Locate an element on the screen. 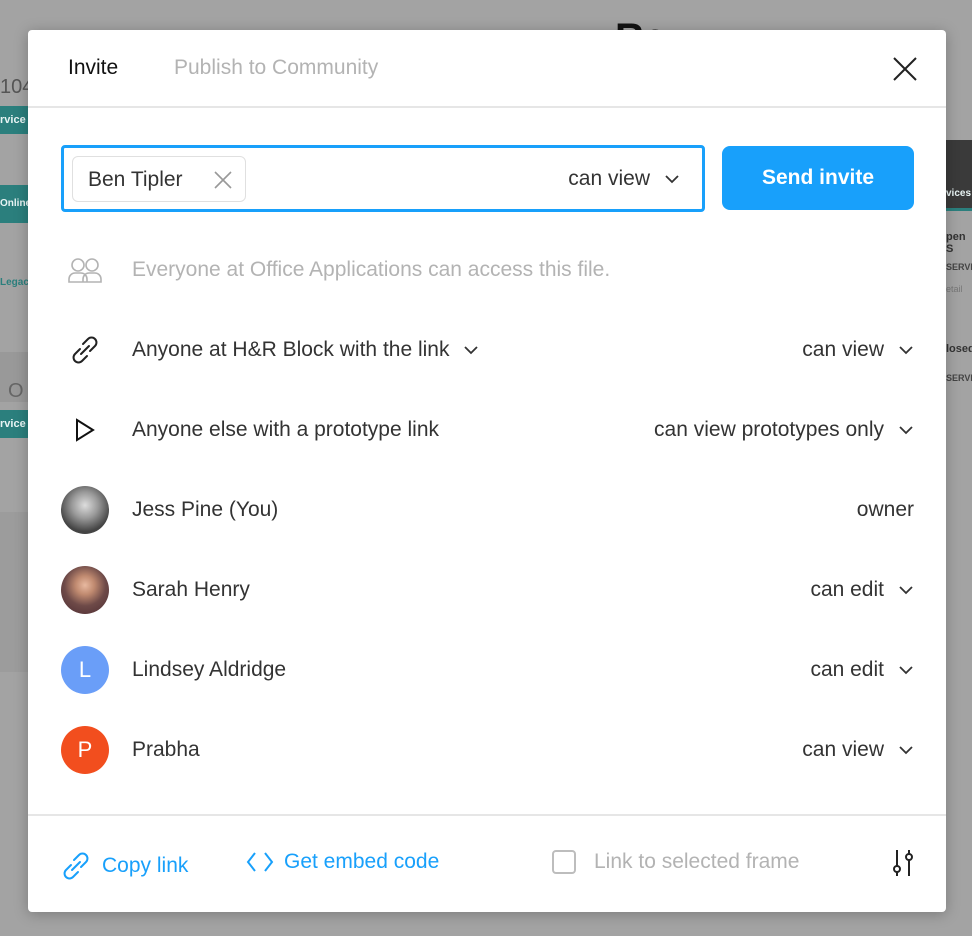  bg-text: etail is located at coordinates (954, 289).